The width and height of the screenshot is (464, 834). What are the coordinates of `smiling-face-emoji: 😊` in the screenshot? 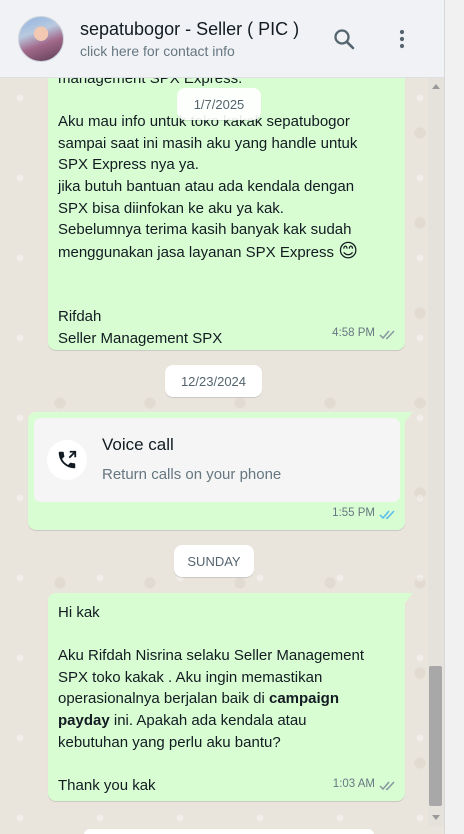 It's located at (348, 251).